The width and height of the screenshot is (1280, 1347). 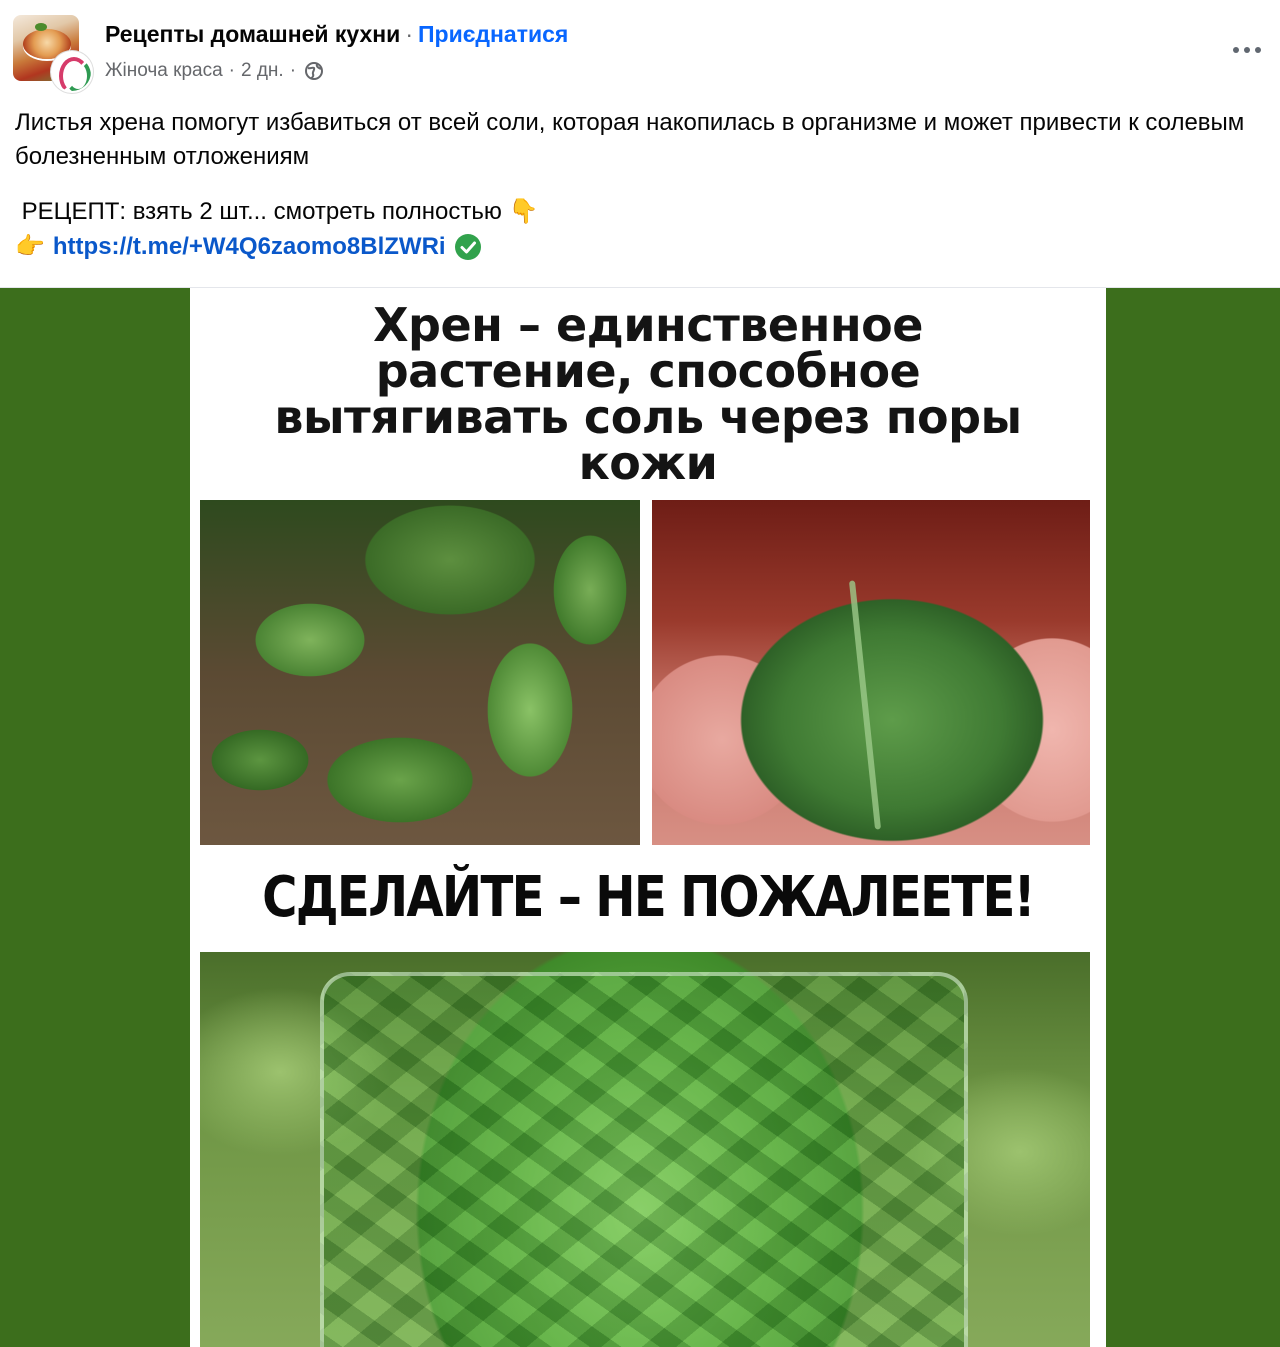 I want to click on leaf-on-shoulder-photo, so click(x=871, y=672).